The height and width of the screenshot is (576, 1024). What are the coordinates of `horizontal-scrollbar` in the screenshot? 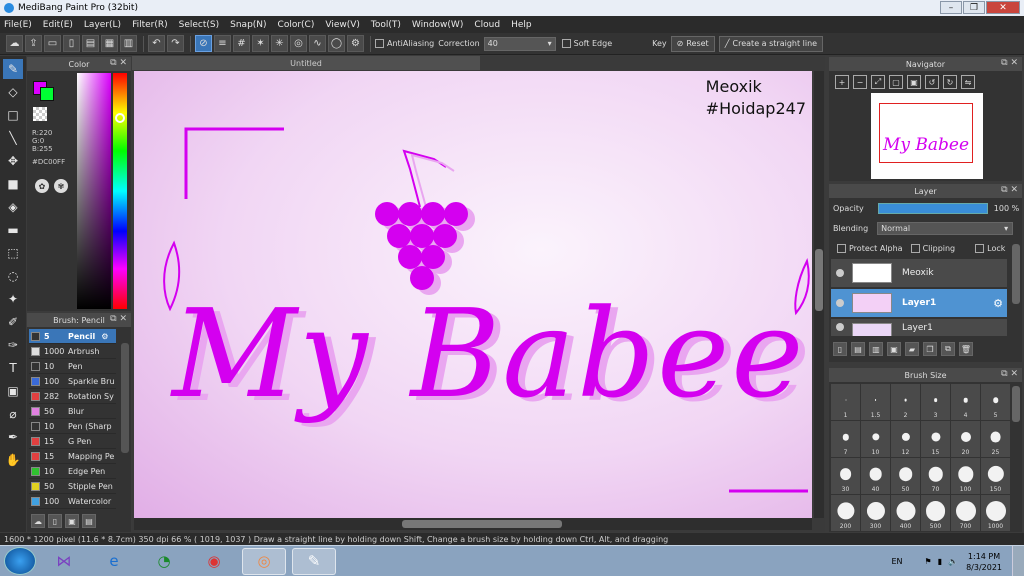 It's located at (473, 524).